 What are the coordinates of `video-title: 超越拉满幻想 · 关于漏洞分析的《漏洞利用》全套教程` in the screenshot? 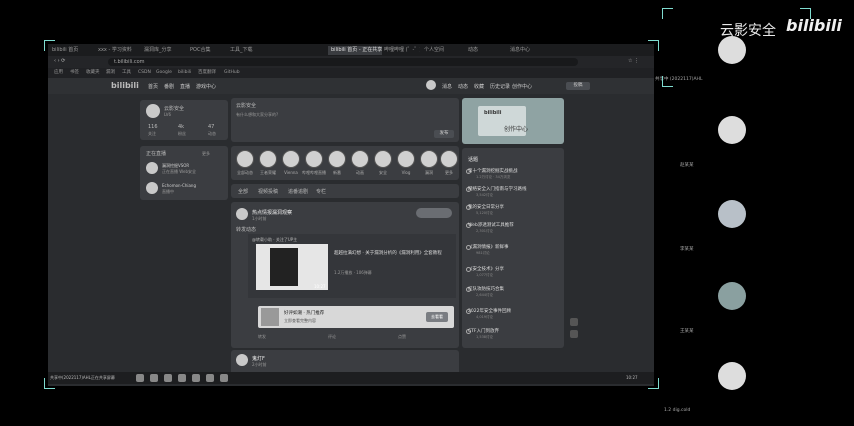 It's located at (389, 253).